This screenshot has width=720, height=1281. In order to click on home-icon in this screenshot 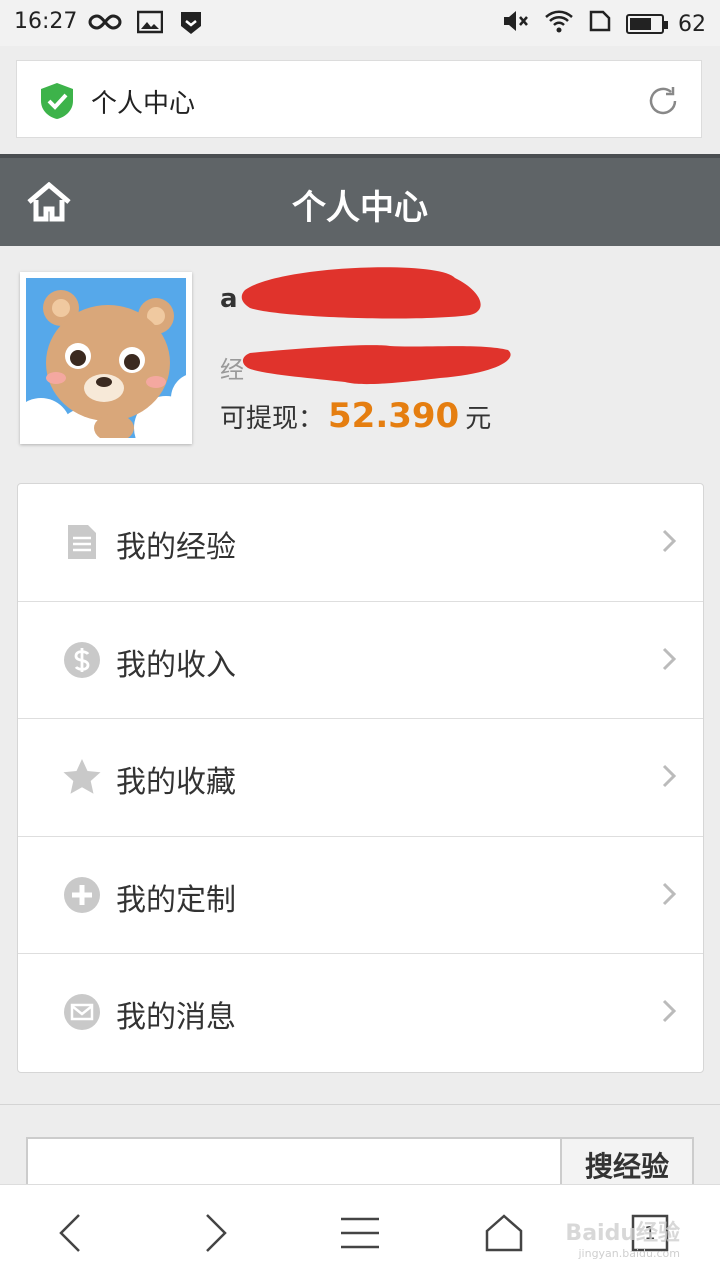, I will do `click(504, 1233)`.